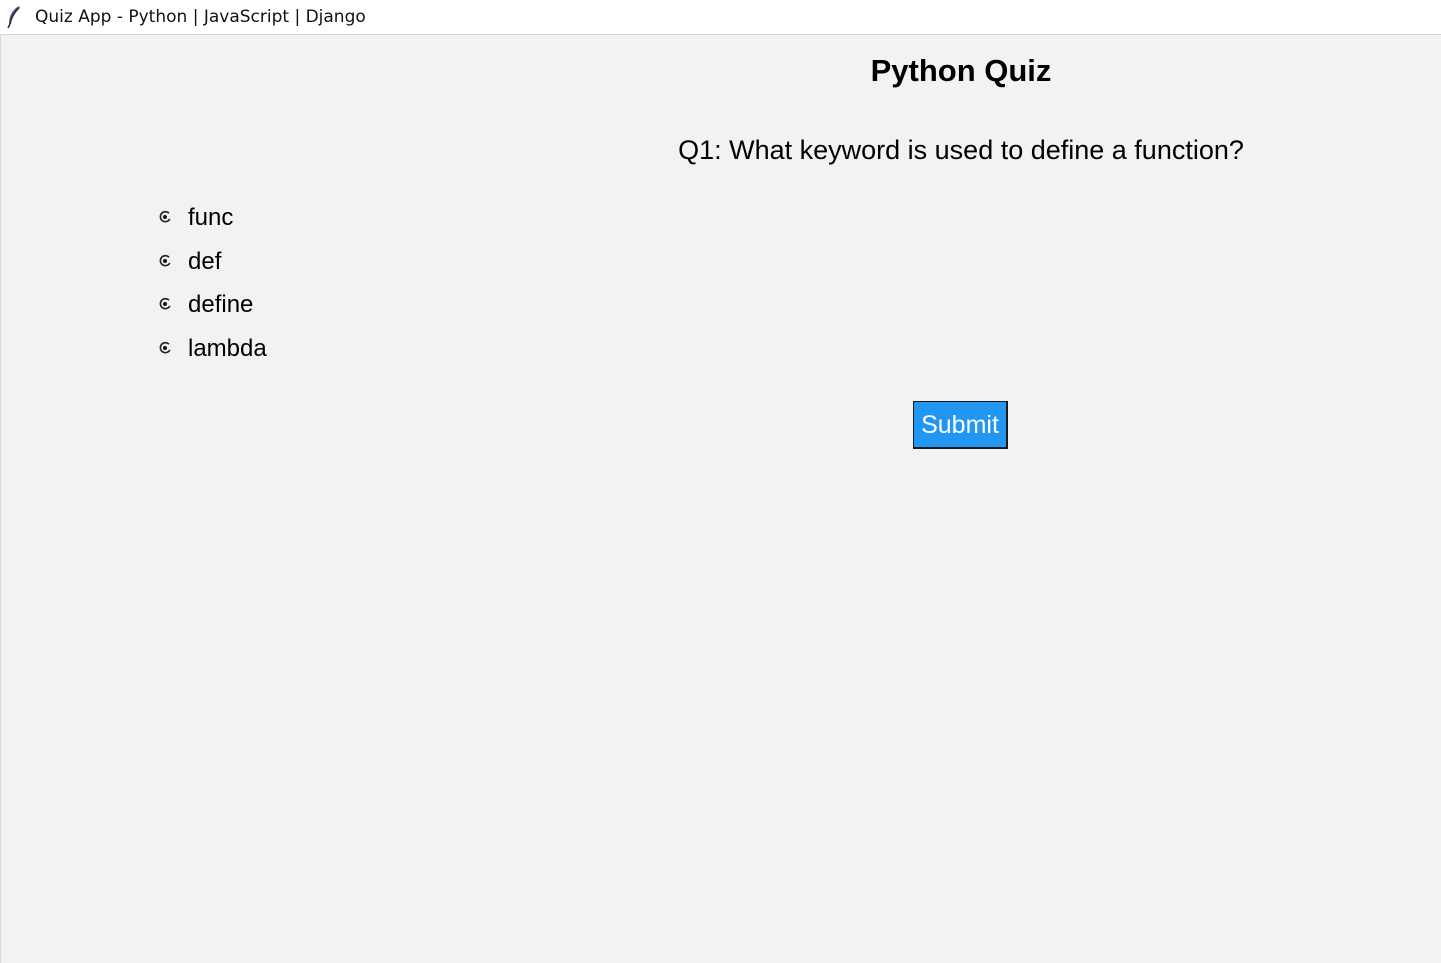 Image resolution: width=1441 pixels, height=963 pixels. Describe the element at coordinates (358, 223) in the screenshot. I see `option-func: func` at that location.